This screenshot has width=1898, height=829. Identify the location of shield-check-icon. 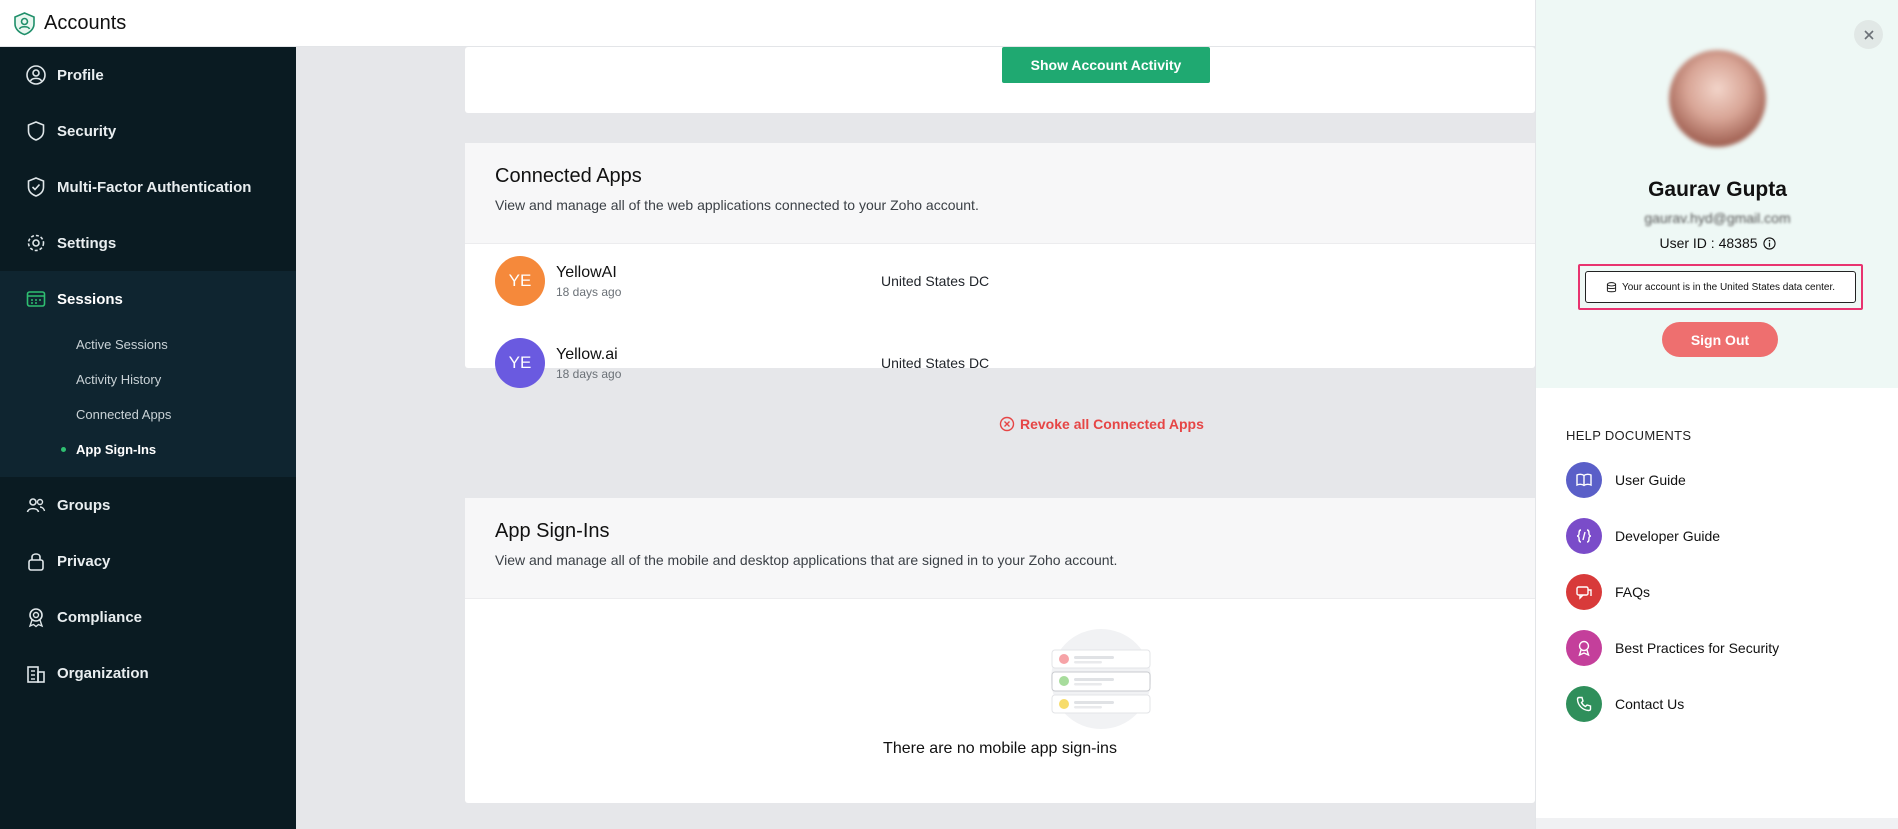
(36, 187).